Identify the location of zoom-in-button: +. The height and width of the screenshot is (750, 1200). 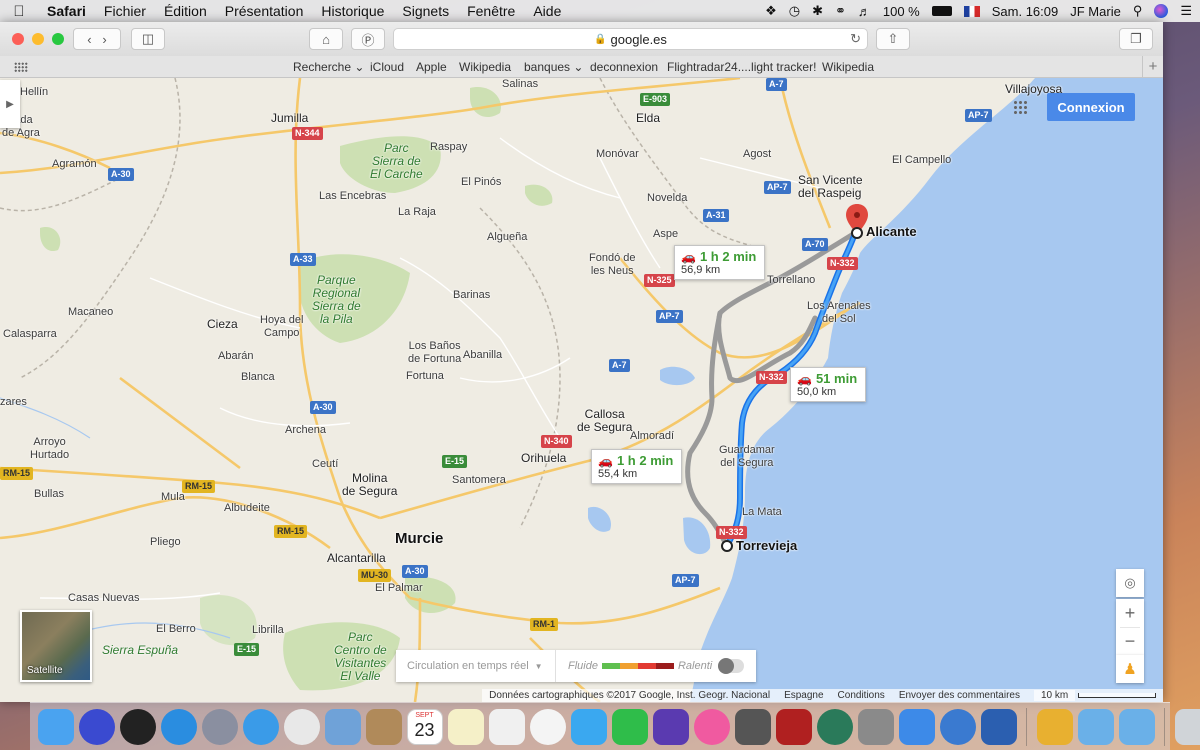
(1130, 613).